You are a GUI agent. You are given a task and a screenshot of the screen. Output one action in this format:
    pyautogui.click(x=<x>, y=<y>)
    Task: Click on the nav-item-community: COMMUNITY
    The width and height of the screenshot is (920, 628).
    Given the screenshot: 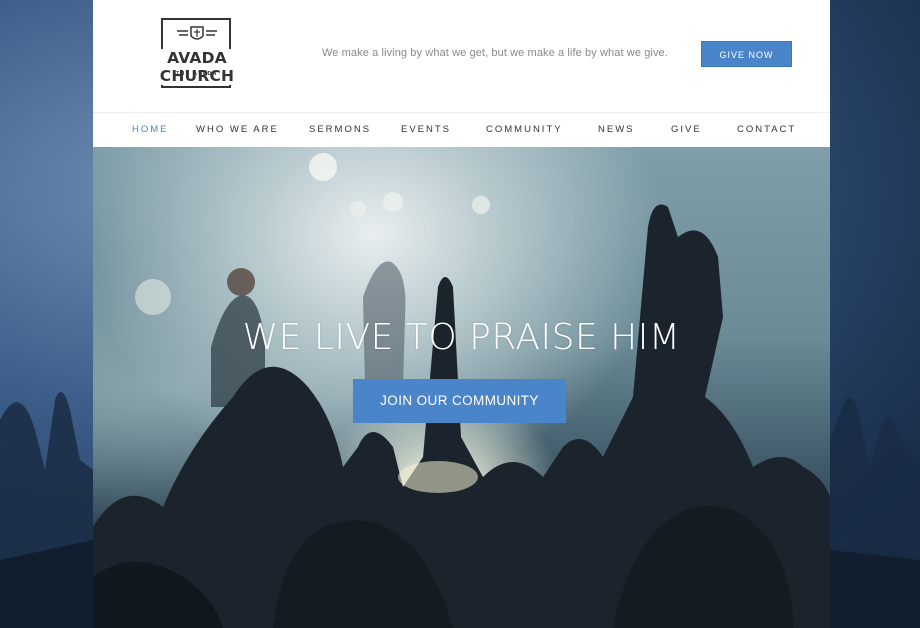 What is the action you would take?
    pyautogui.click(x=524, y=130)
    